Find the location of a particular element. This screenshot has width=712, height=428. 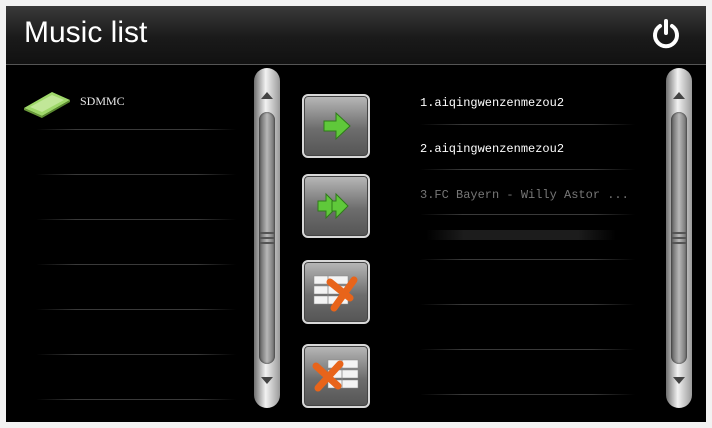

sd-card-icon is located at coordinates (47, 105).